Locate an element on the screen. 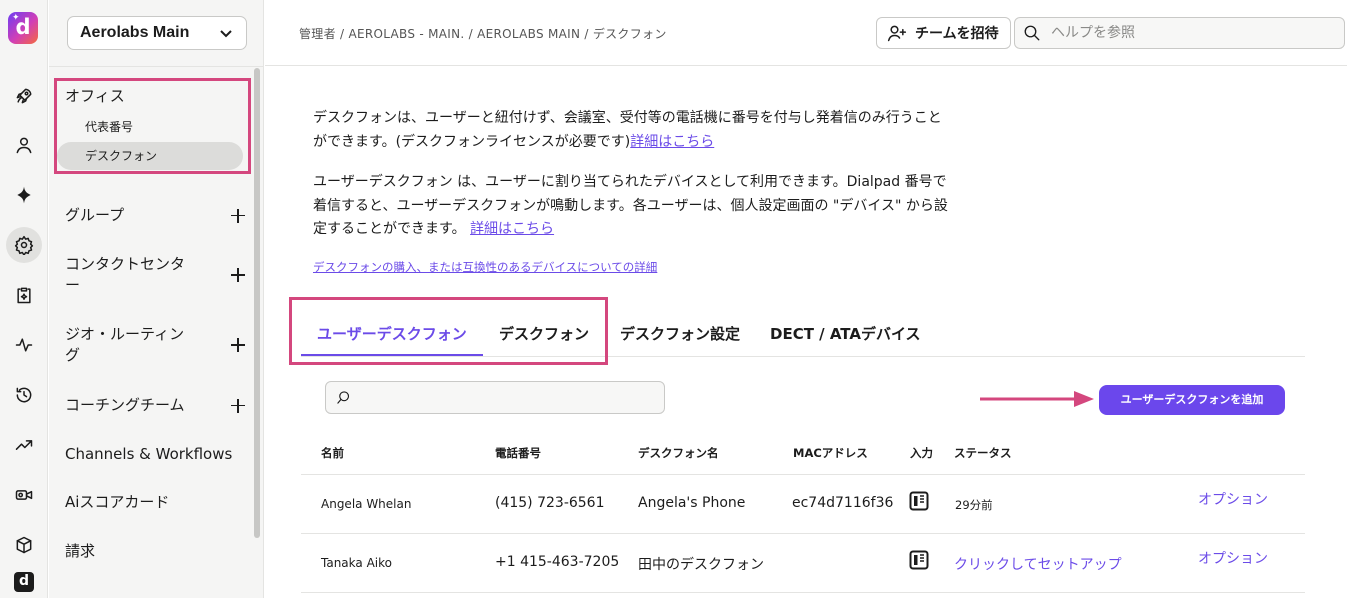 Image resolution: width=1347 pixels, height=598 pixels. clipboard-sparkle-icon is located at coordinates (24, 295).